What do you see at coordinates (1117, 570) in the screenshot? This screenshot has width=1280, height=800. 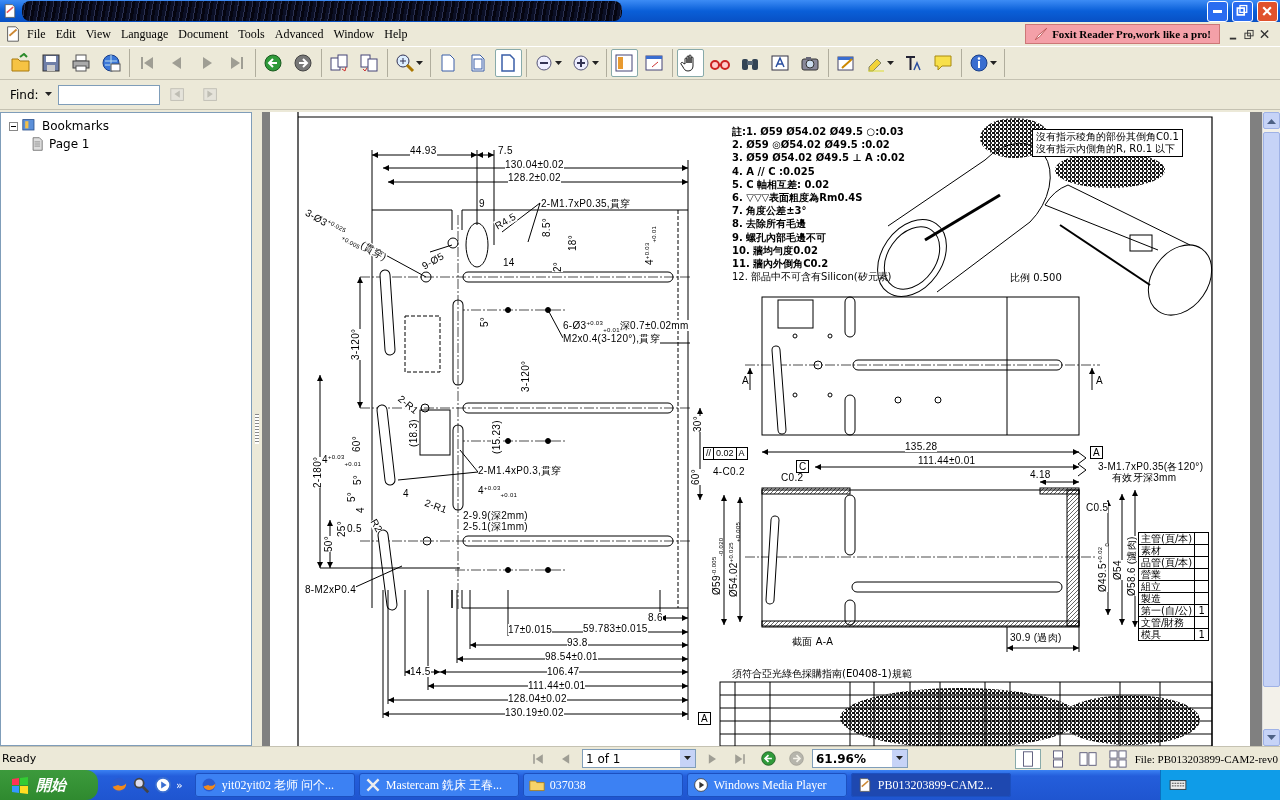 I see `dimension-label: Ø54` at bounding box center [1117, 570].